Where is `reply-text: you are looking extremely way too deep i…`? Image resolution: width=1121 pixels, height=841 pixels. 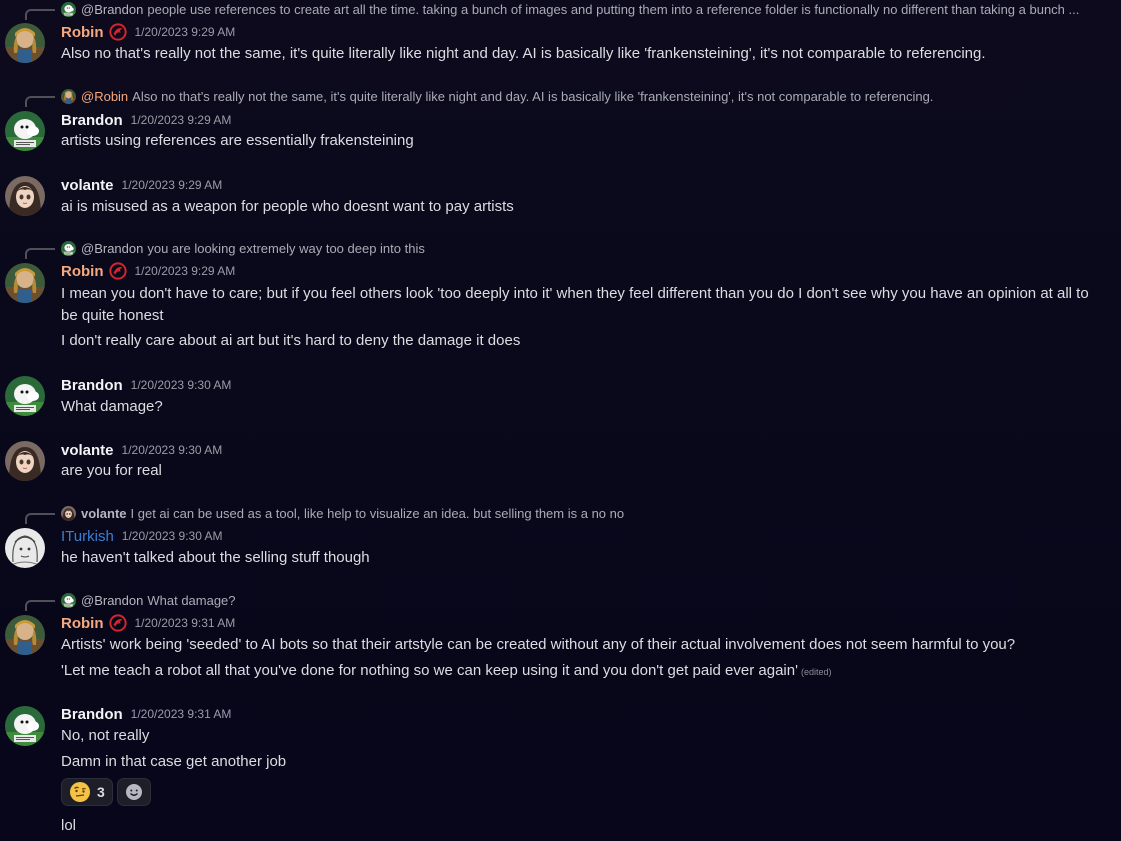
reply-text: you are looking extremely way too deep i… is located at coordinates (286, 248).